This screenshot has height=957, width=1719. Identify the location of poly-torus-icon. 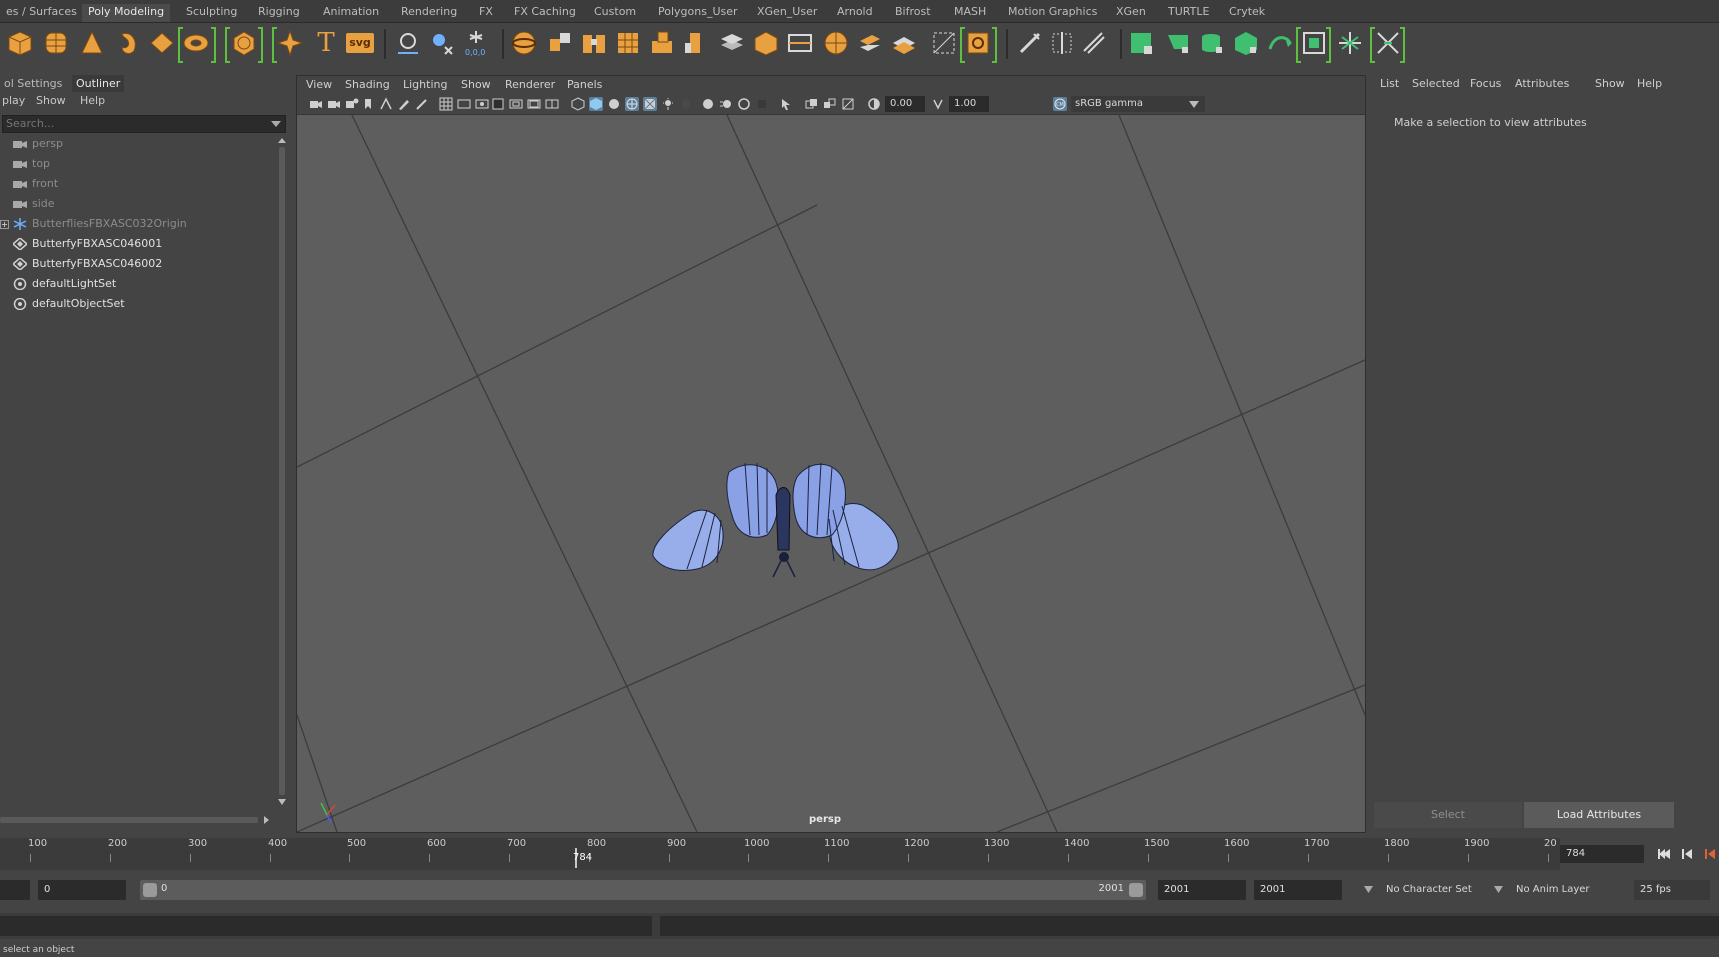
(128, 43).